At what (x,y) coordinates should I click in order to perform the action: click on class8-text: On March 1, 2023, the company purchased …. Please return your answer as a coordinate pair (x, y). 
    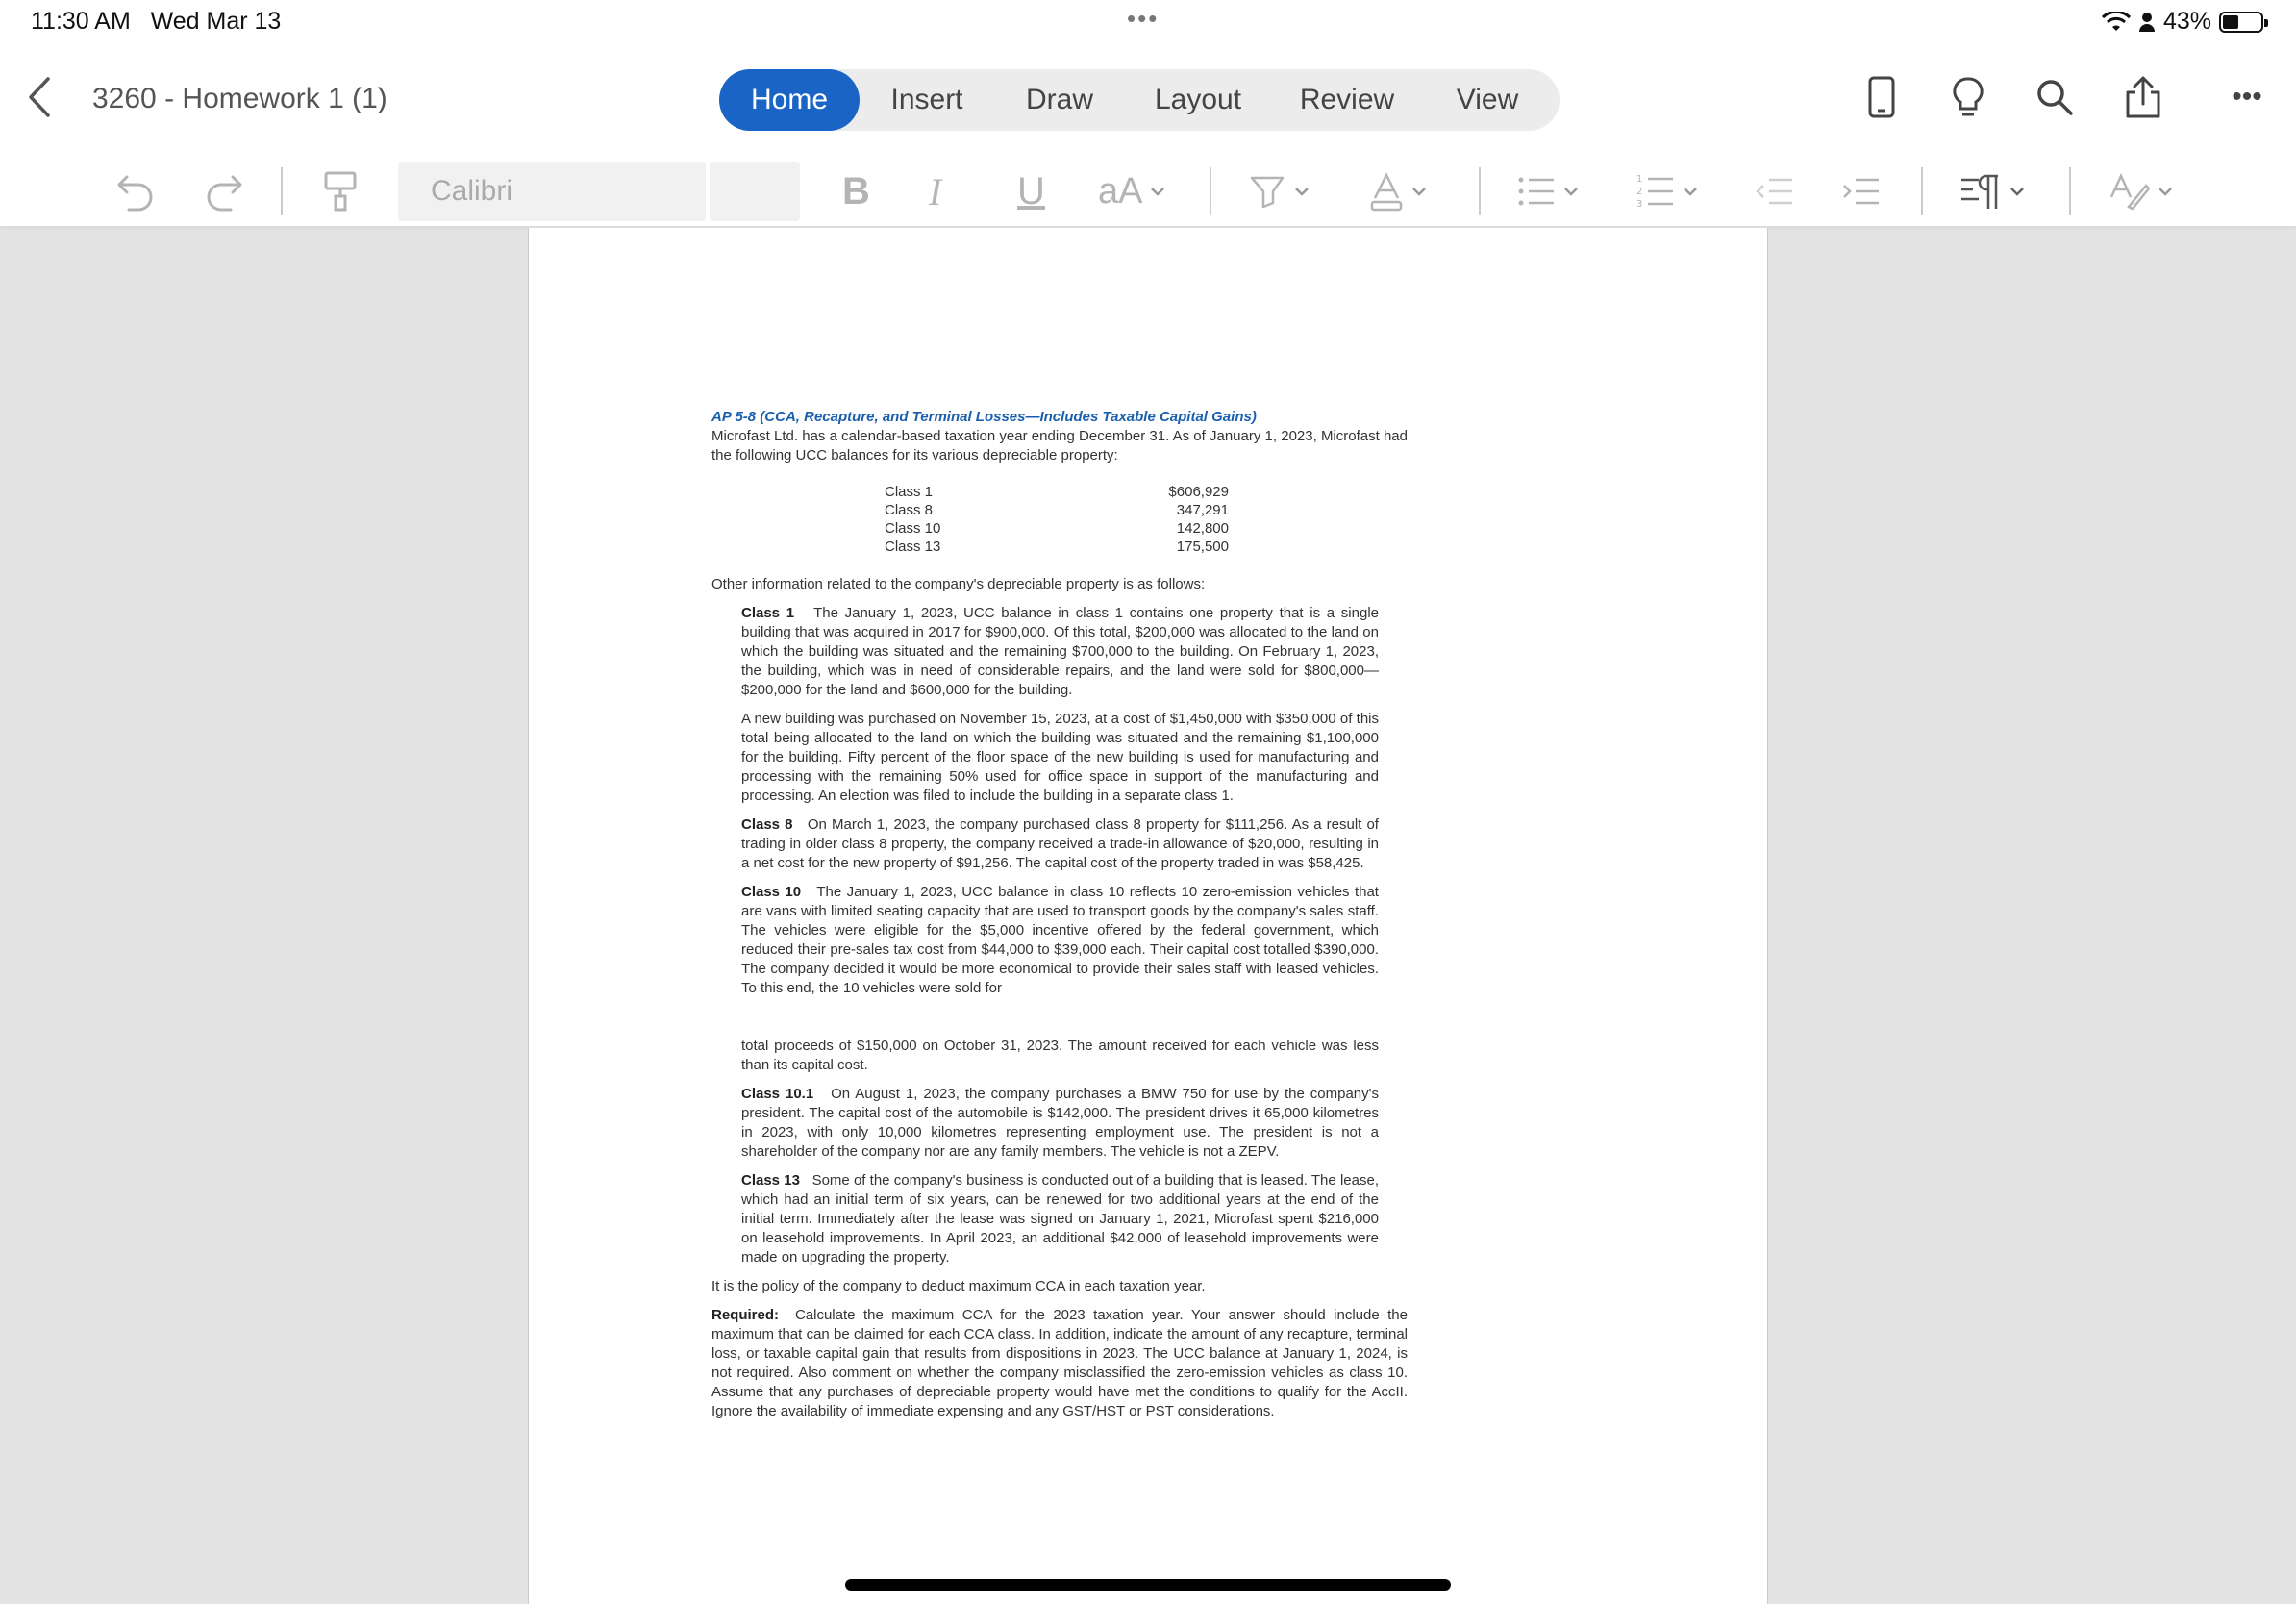
    Looking at the image, I should click on (1060, 843).